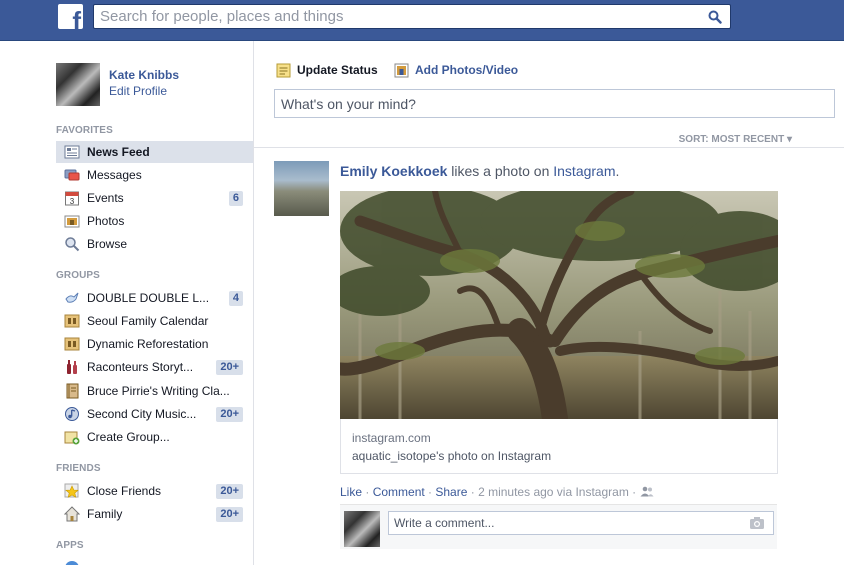 This screenshot has height=565, width=844. Describe the element at coordinates (72, 391) in the screenshot. I see `notebook-icon` at that location.